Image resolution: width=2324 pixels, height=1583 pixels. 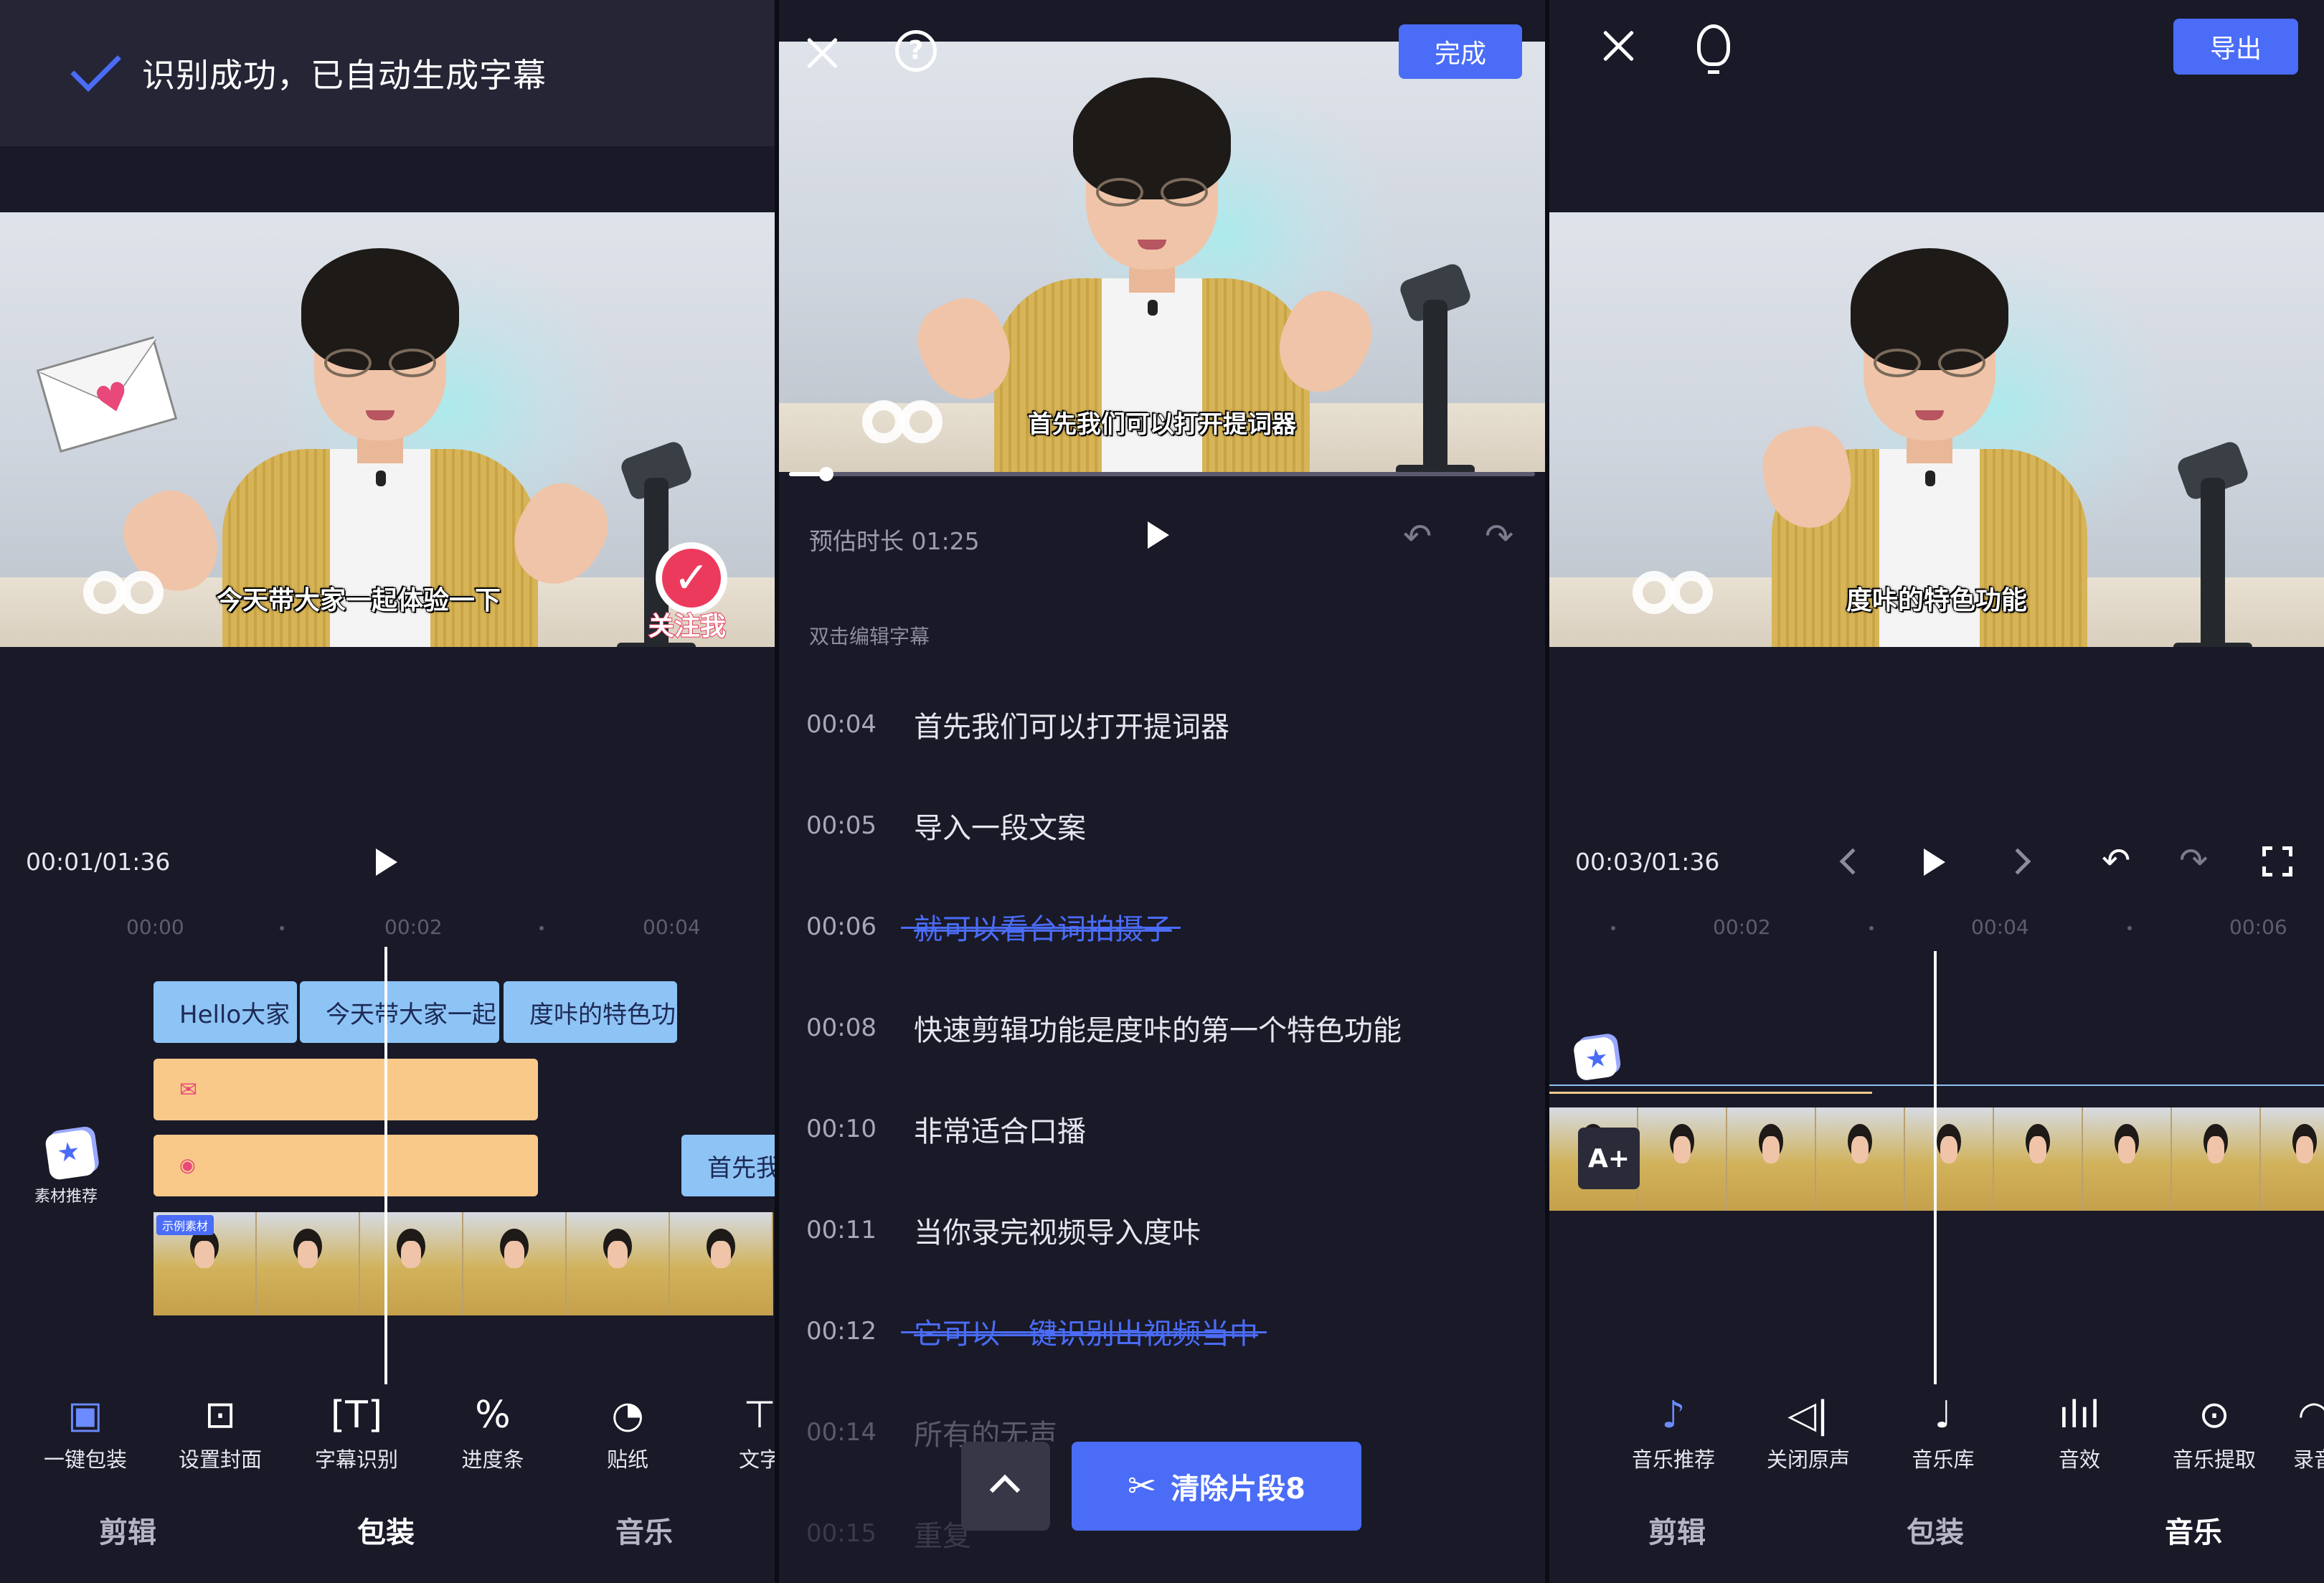 What do you see at coordinates (759, 1415) in the screenshot?
I see `text-icon: ⊤` at bounding box center [759, 1415].